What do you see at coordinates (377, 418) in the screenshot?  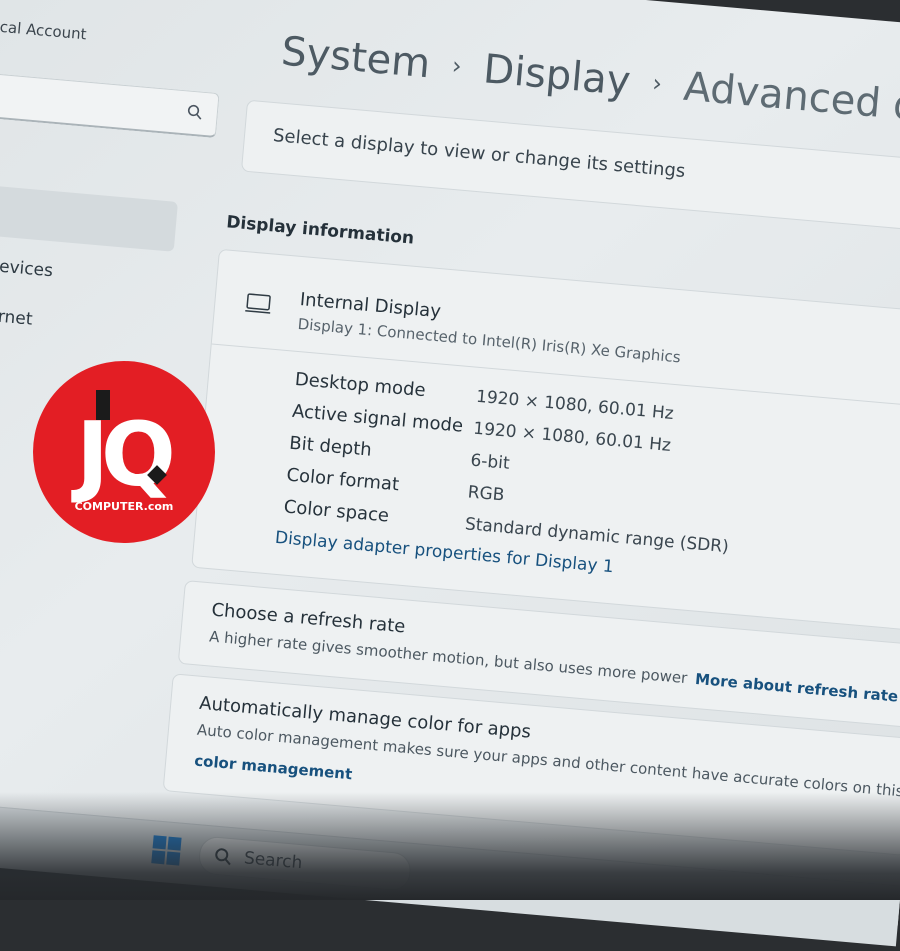 I see `prop-label-active-signal-mode: Active signal mode` at bounding box center [377, 418].